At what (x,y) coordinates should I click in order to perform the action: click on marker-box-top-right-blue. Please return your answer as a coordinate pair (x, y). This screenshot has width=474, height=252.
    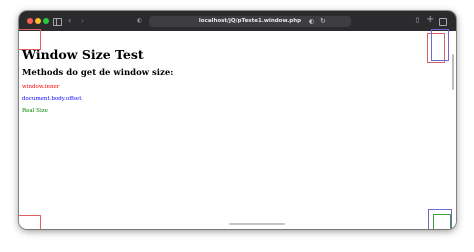
    Looking at the image, I should click on (440, 45).